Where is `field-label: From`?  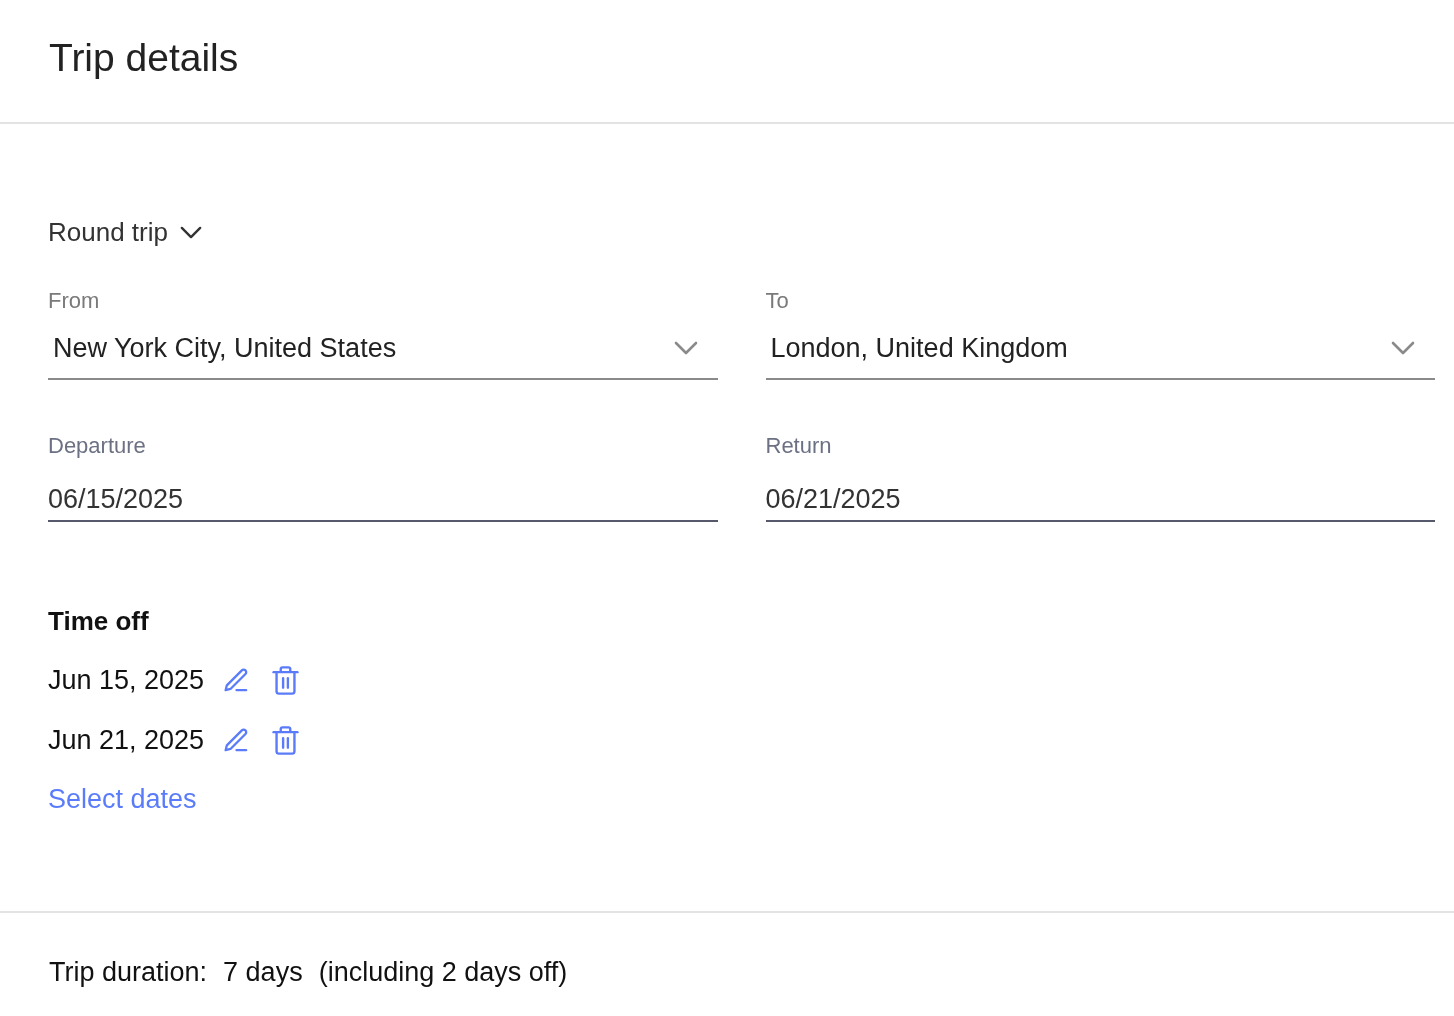
field-label: From is located at coordinates (74, 301).